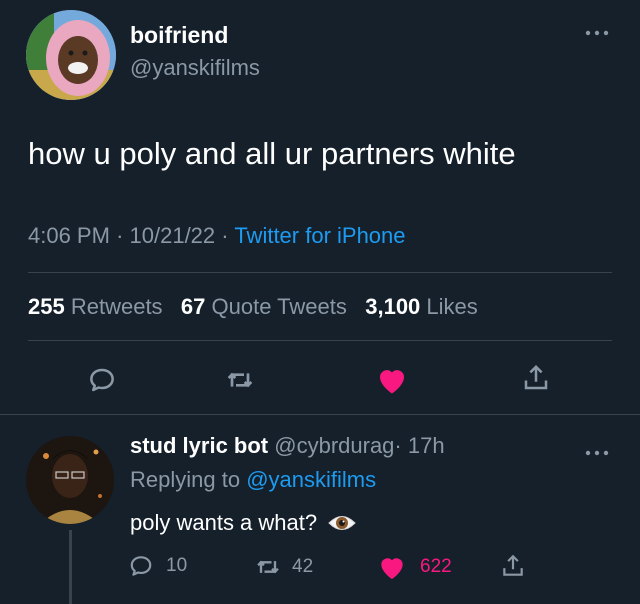 This screenshot has width=640, height=604. I want to click on tweet-source: Twitter for iPhone, so click(319, 235).